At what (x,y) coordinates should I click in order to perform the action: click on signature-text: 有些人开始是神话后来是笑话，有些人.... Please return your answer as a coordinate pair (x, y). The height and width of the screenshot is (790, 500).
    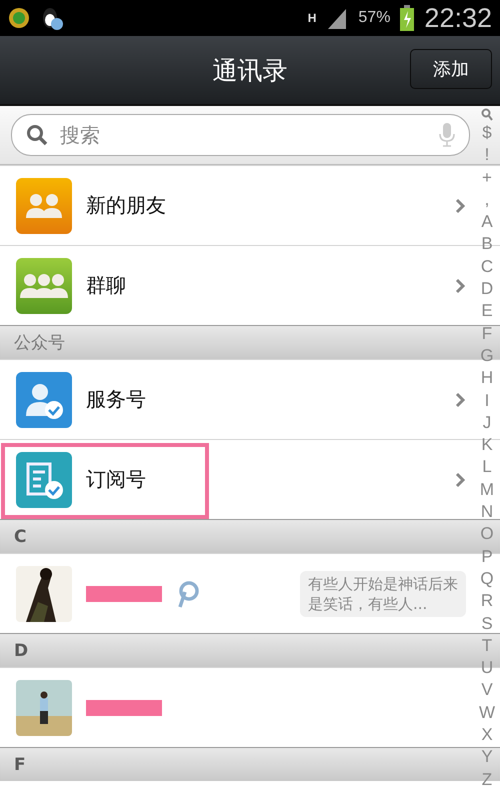
    Looking at the image, I should click on (383, 593).